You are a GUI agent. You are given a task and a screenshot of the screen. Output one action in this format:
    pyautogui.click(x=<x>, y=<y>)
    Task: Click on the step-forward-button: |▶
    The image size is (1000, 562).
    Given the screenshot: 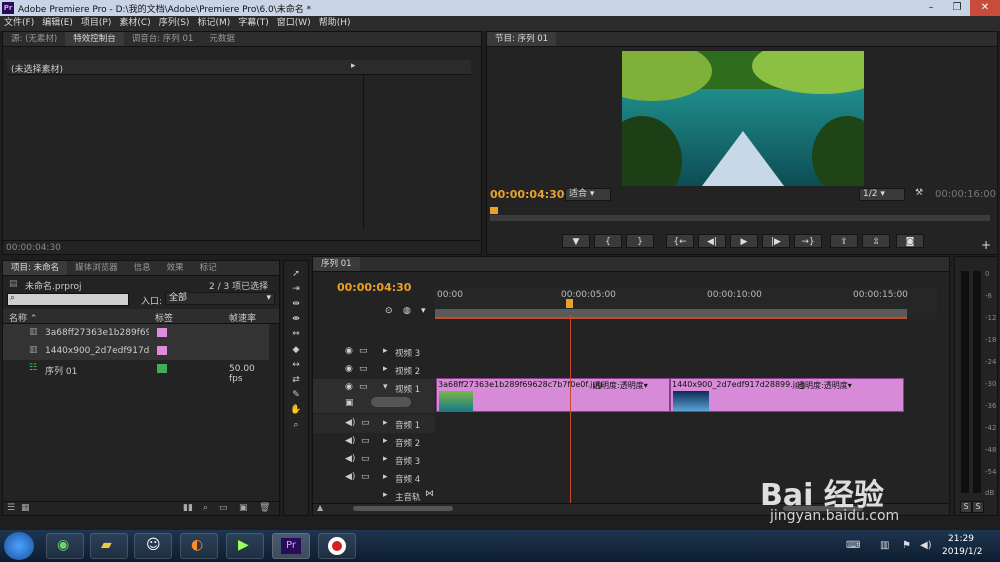 What is the action you would take?
    pyautogui.click(x=776, y=241)
    